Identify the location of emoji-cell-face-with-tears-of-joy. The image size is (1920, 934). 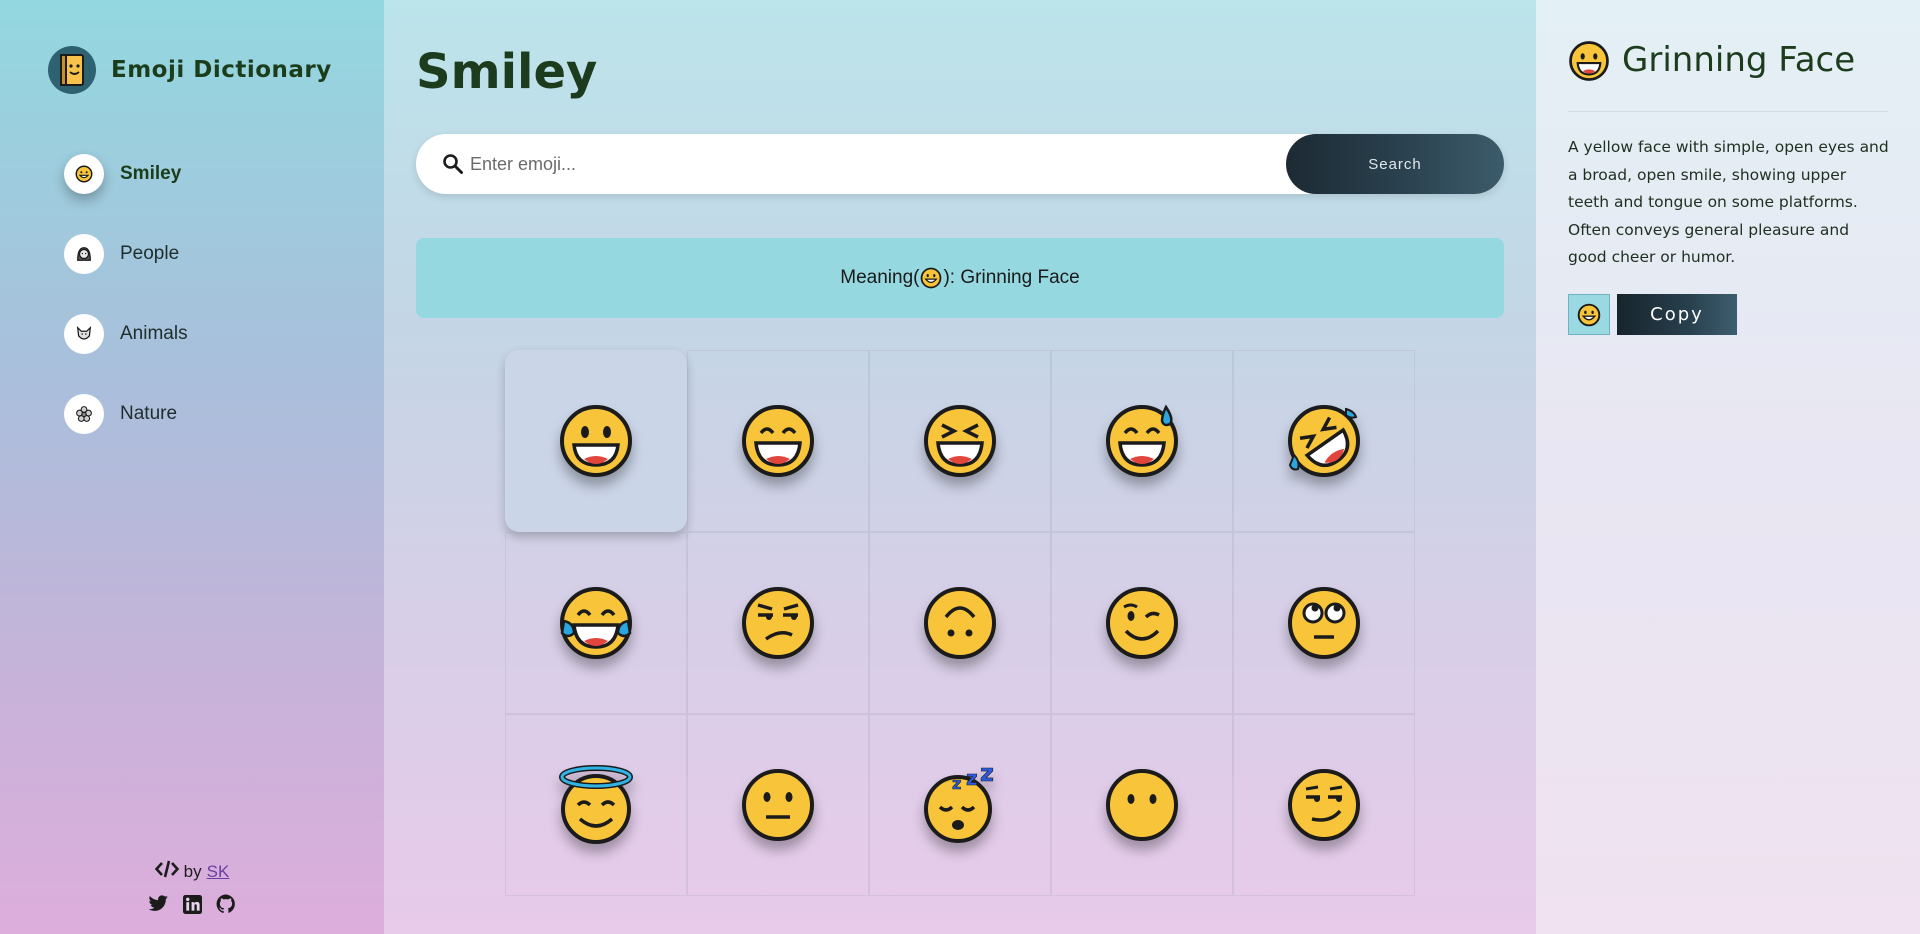
(596, 623).